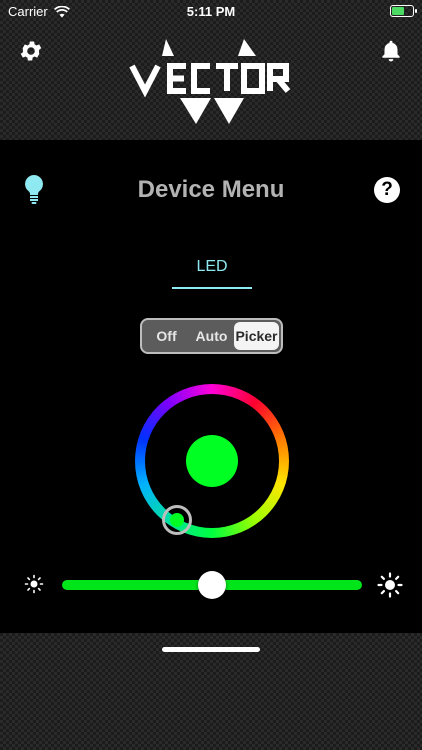  Describe the element at coordinates (34, 584) in the screenshot. I see `brightness-low-icon` at that location.